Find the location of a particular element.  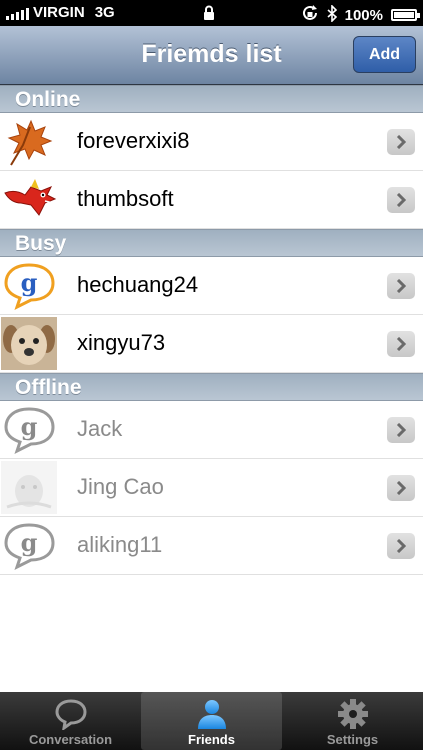

puppy-photo is located at coordinates (29, 343).